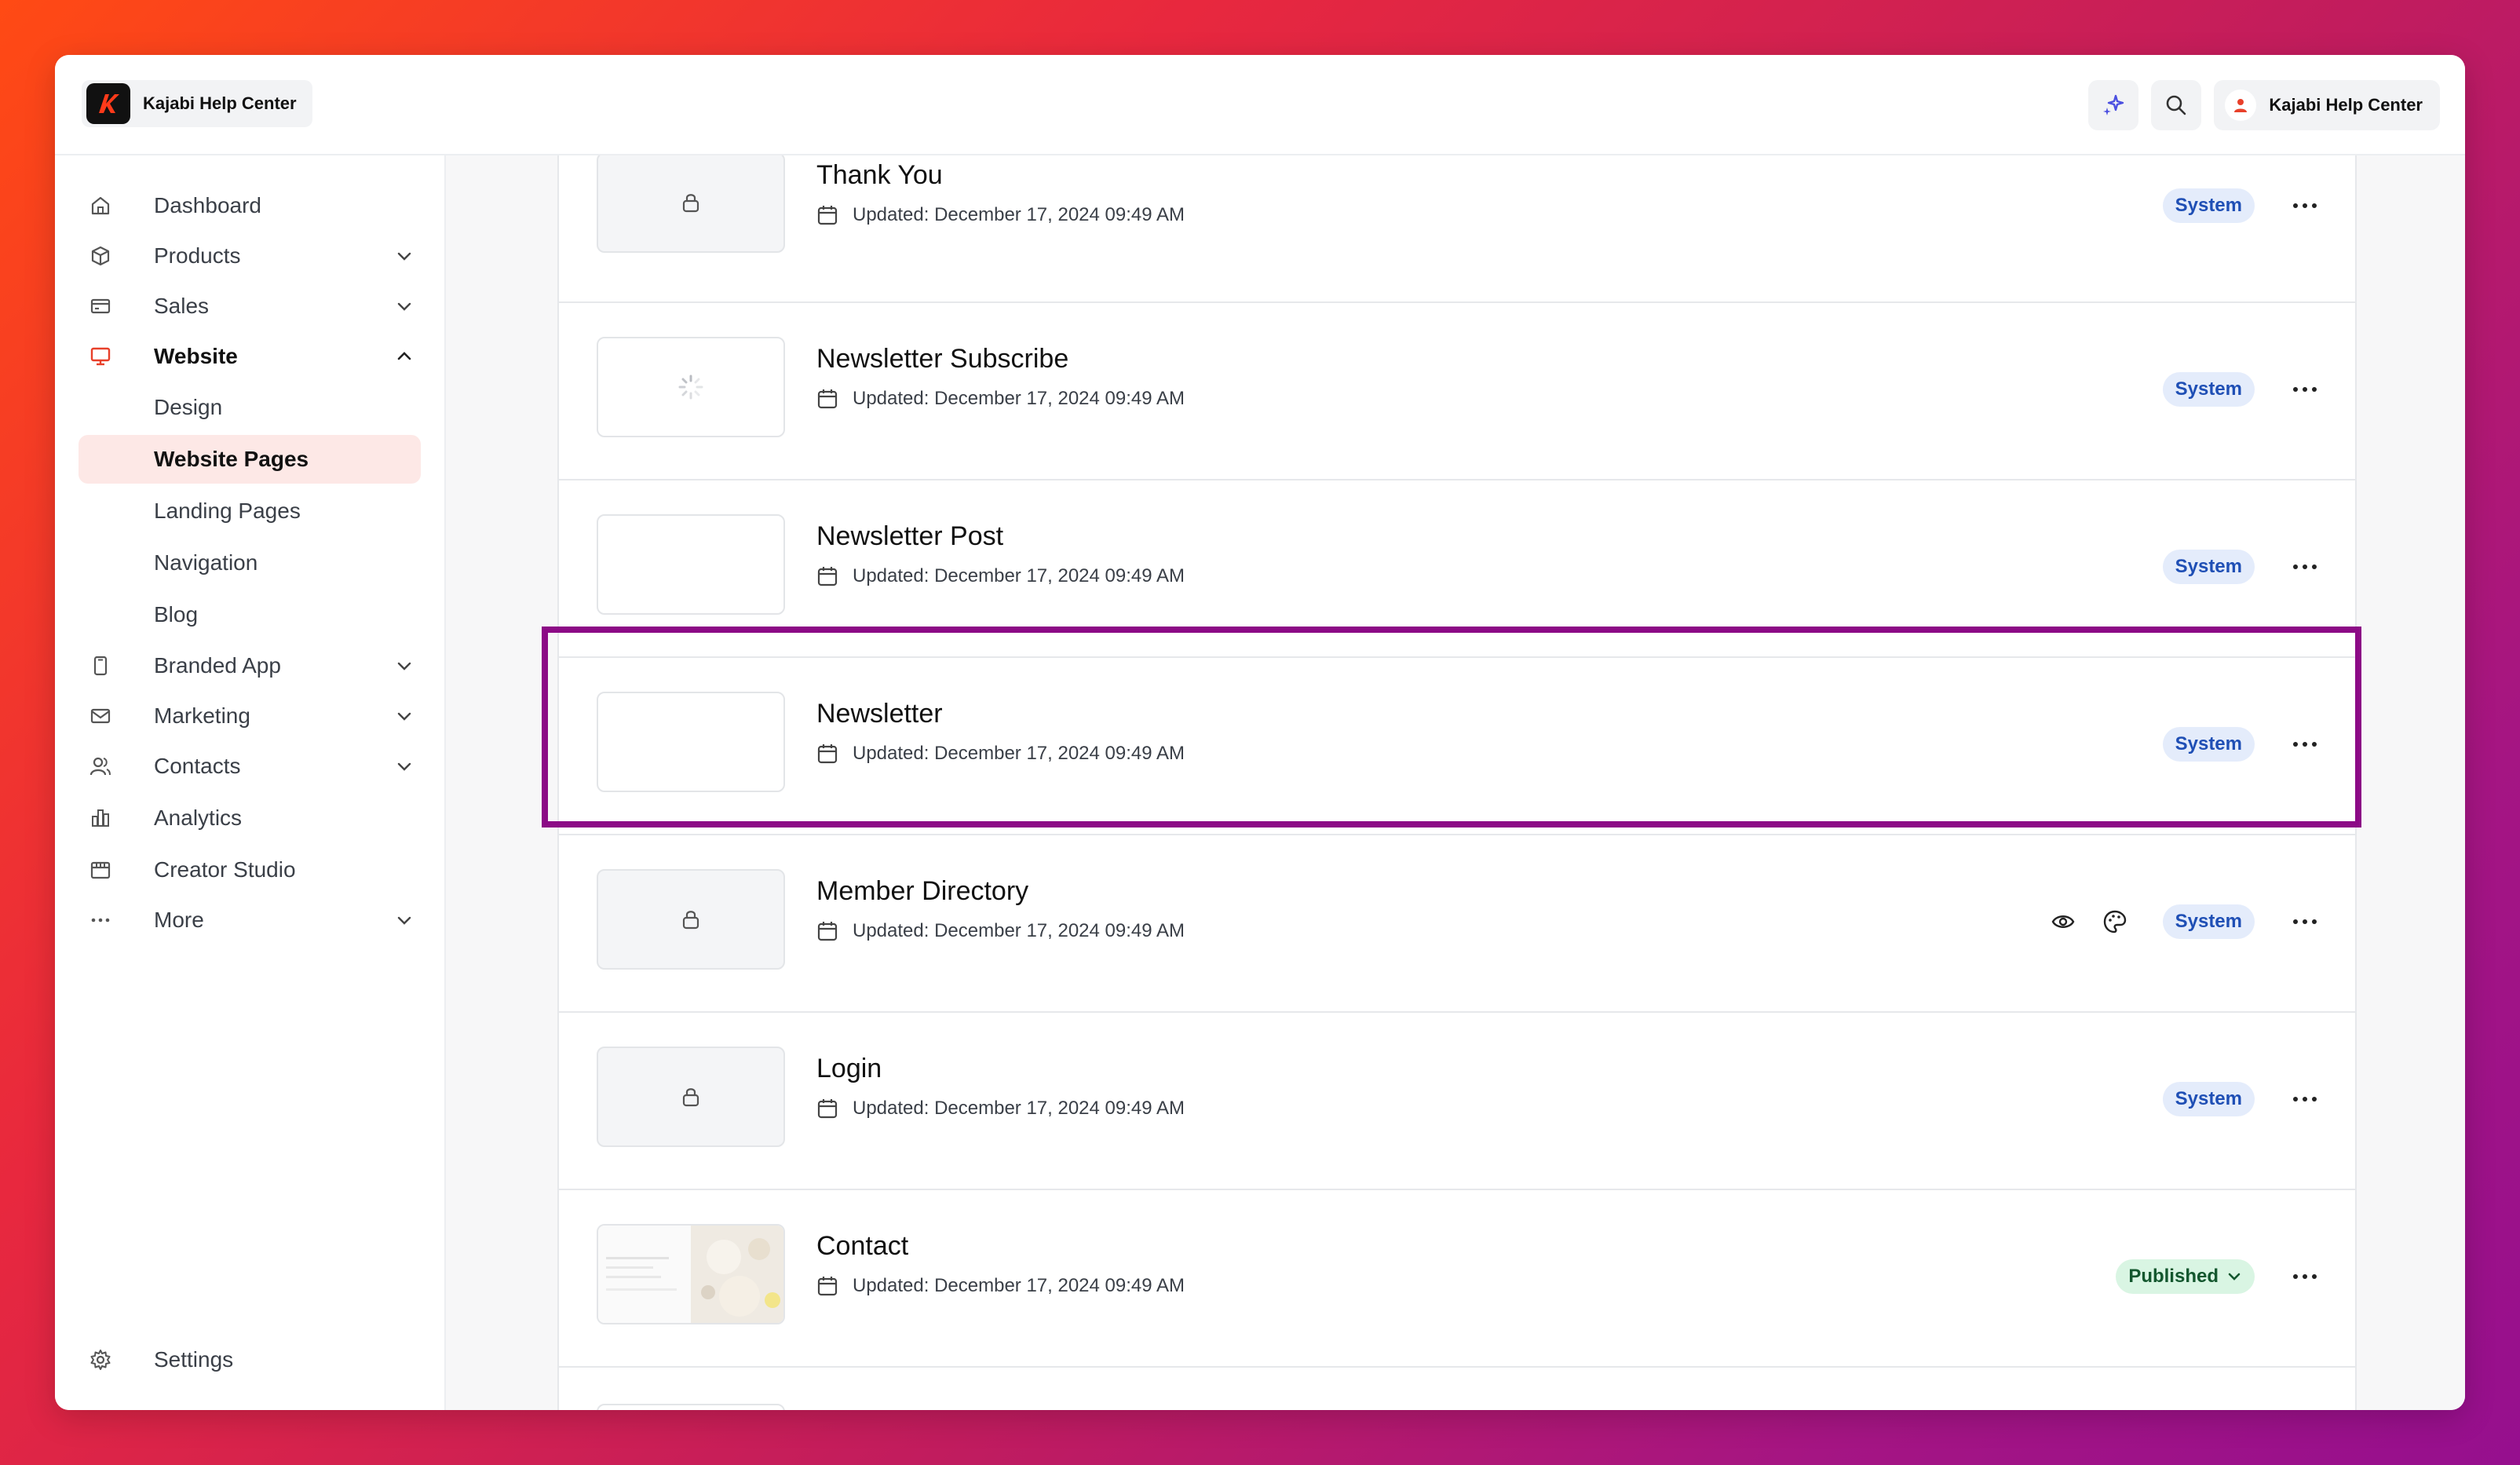 The width and height of the screenshot is (2520, 1465). Describe the element at coordinates (206, 562) in the screenshot. I see `sidebar-subitem-label: Navigation` at that location.